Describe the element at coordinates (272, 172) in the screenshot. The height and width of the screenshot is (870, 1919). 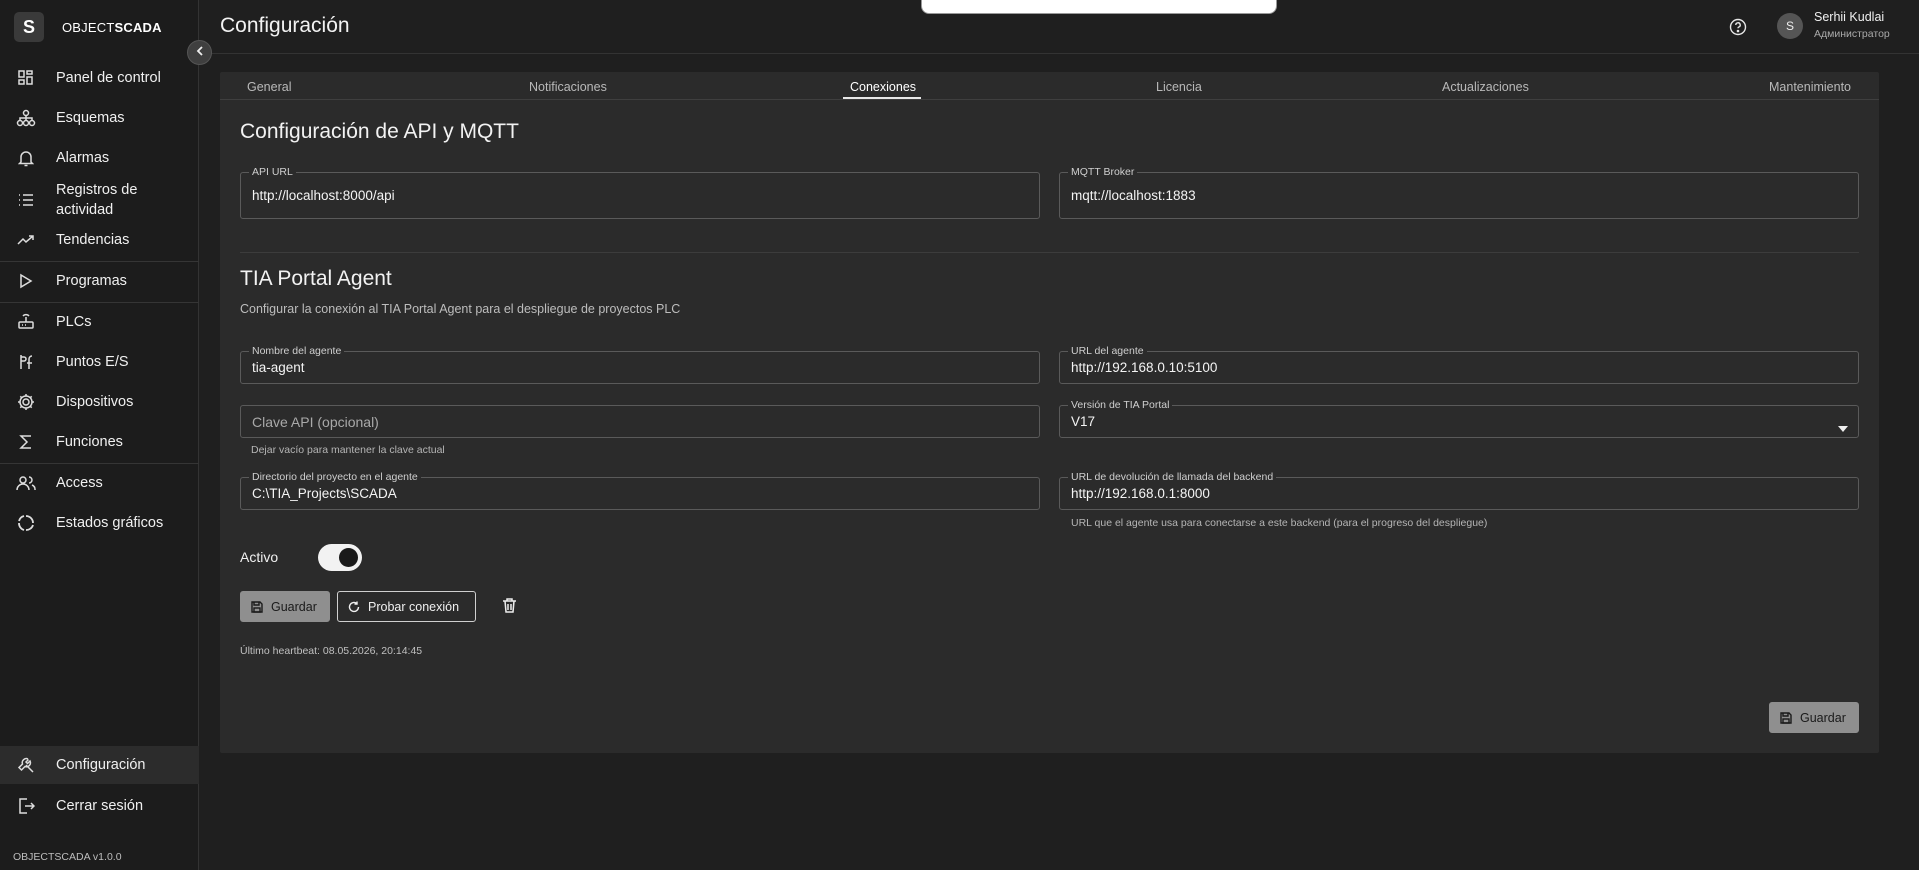
I see `api-url-label: API URL` at that location.